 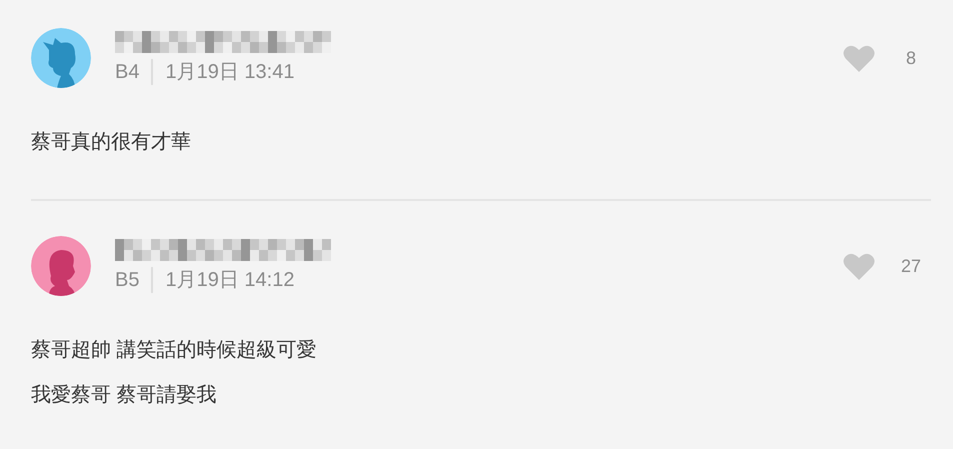 I want to click on comment-time: 1月19日 13:41, so click(x=229, y=72).